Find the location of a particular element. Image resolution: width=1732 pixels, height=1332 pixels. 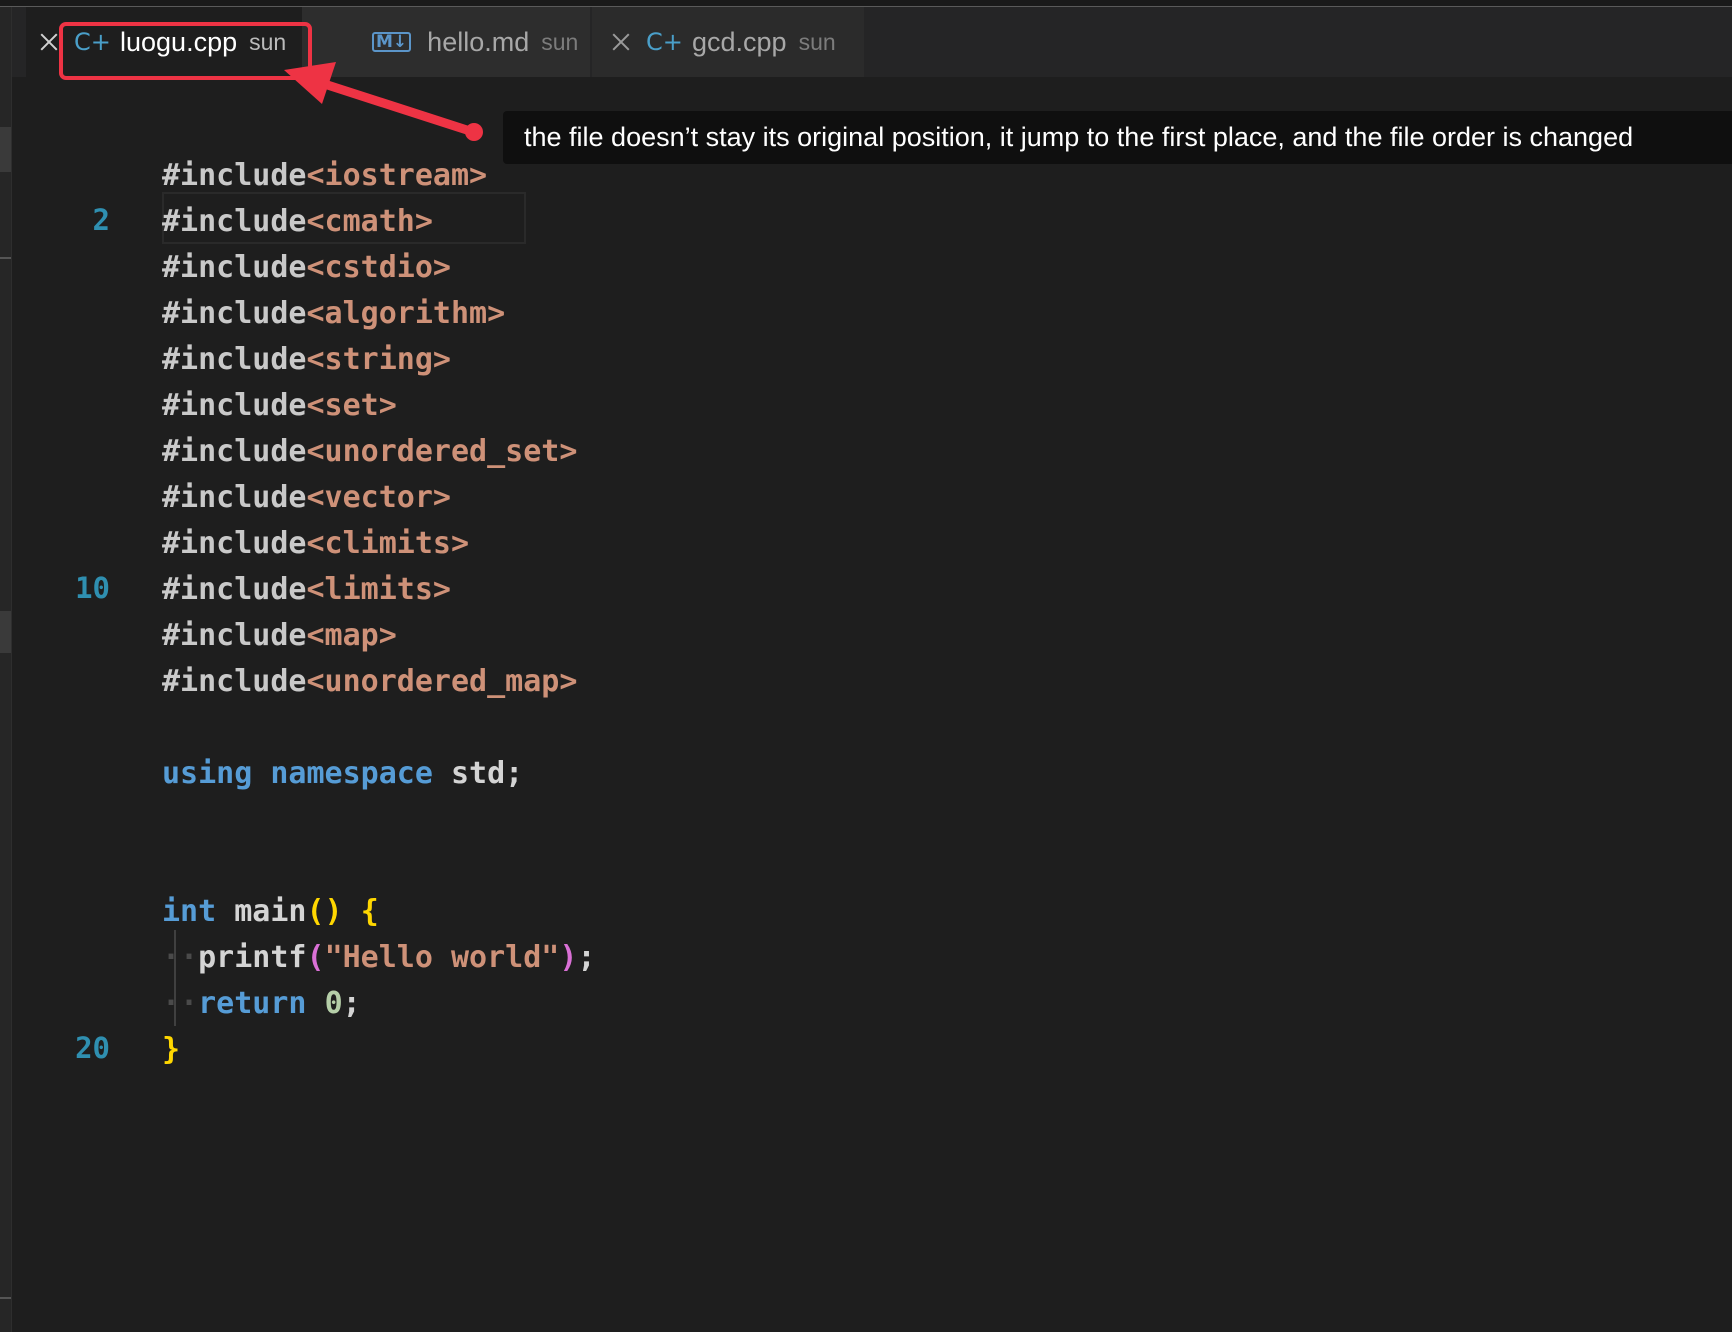

code-line: #include<unordered_map> is located at coordinates (369, 682).